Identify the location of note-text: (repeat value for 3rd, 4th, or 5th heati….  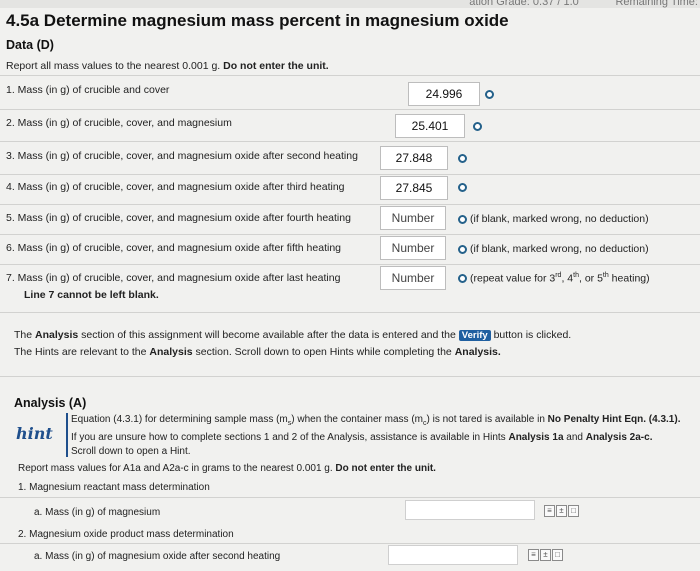
(560, 278).